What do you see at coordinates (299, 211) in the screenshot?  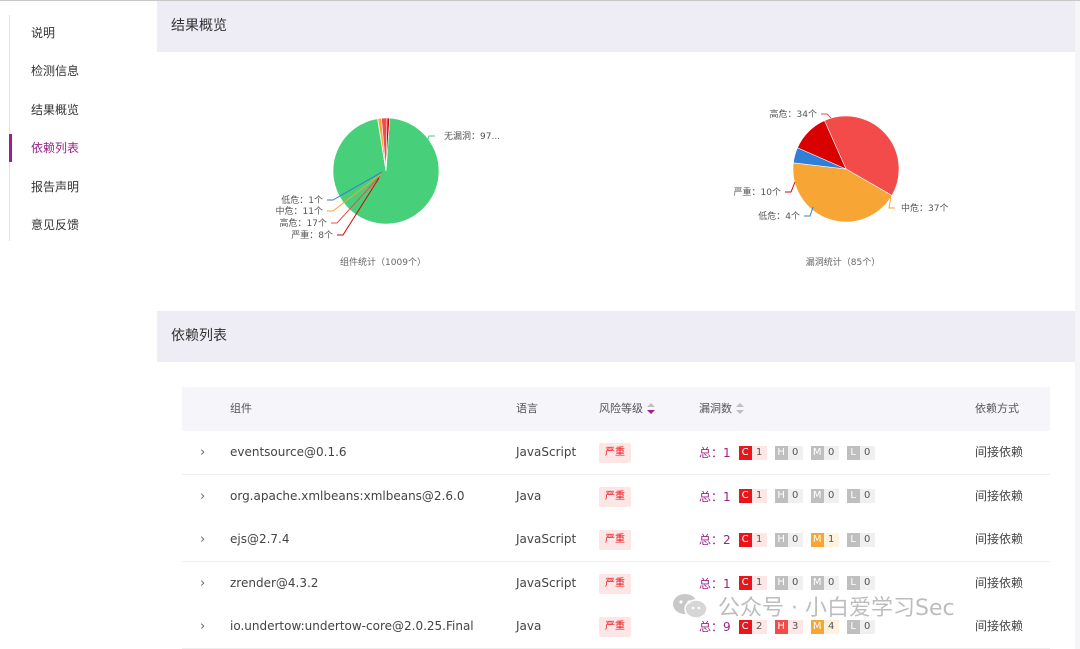 I see `pie-slice-label: 中危：11个` at bounding box center [299, 211].